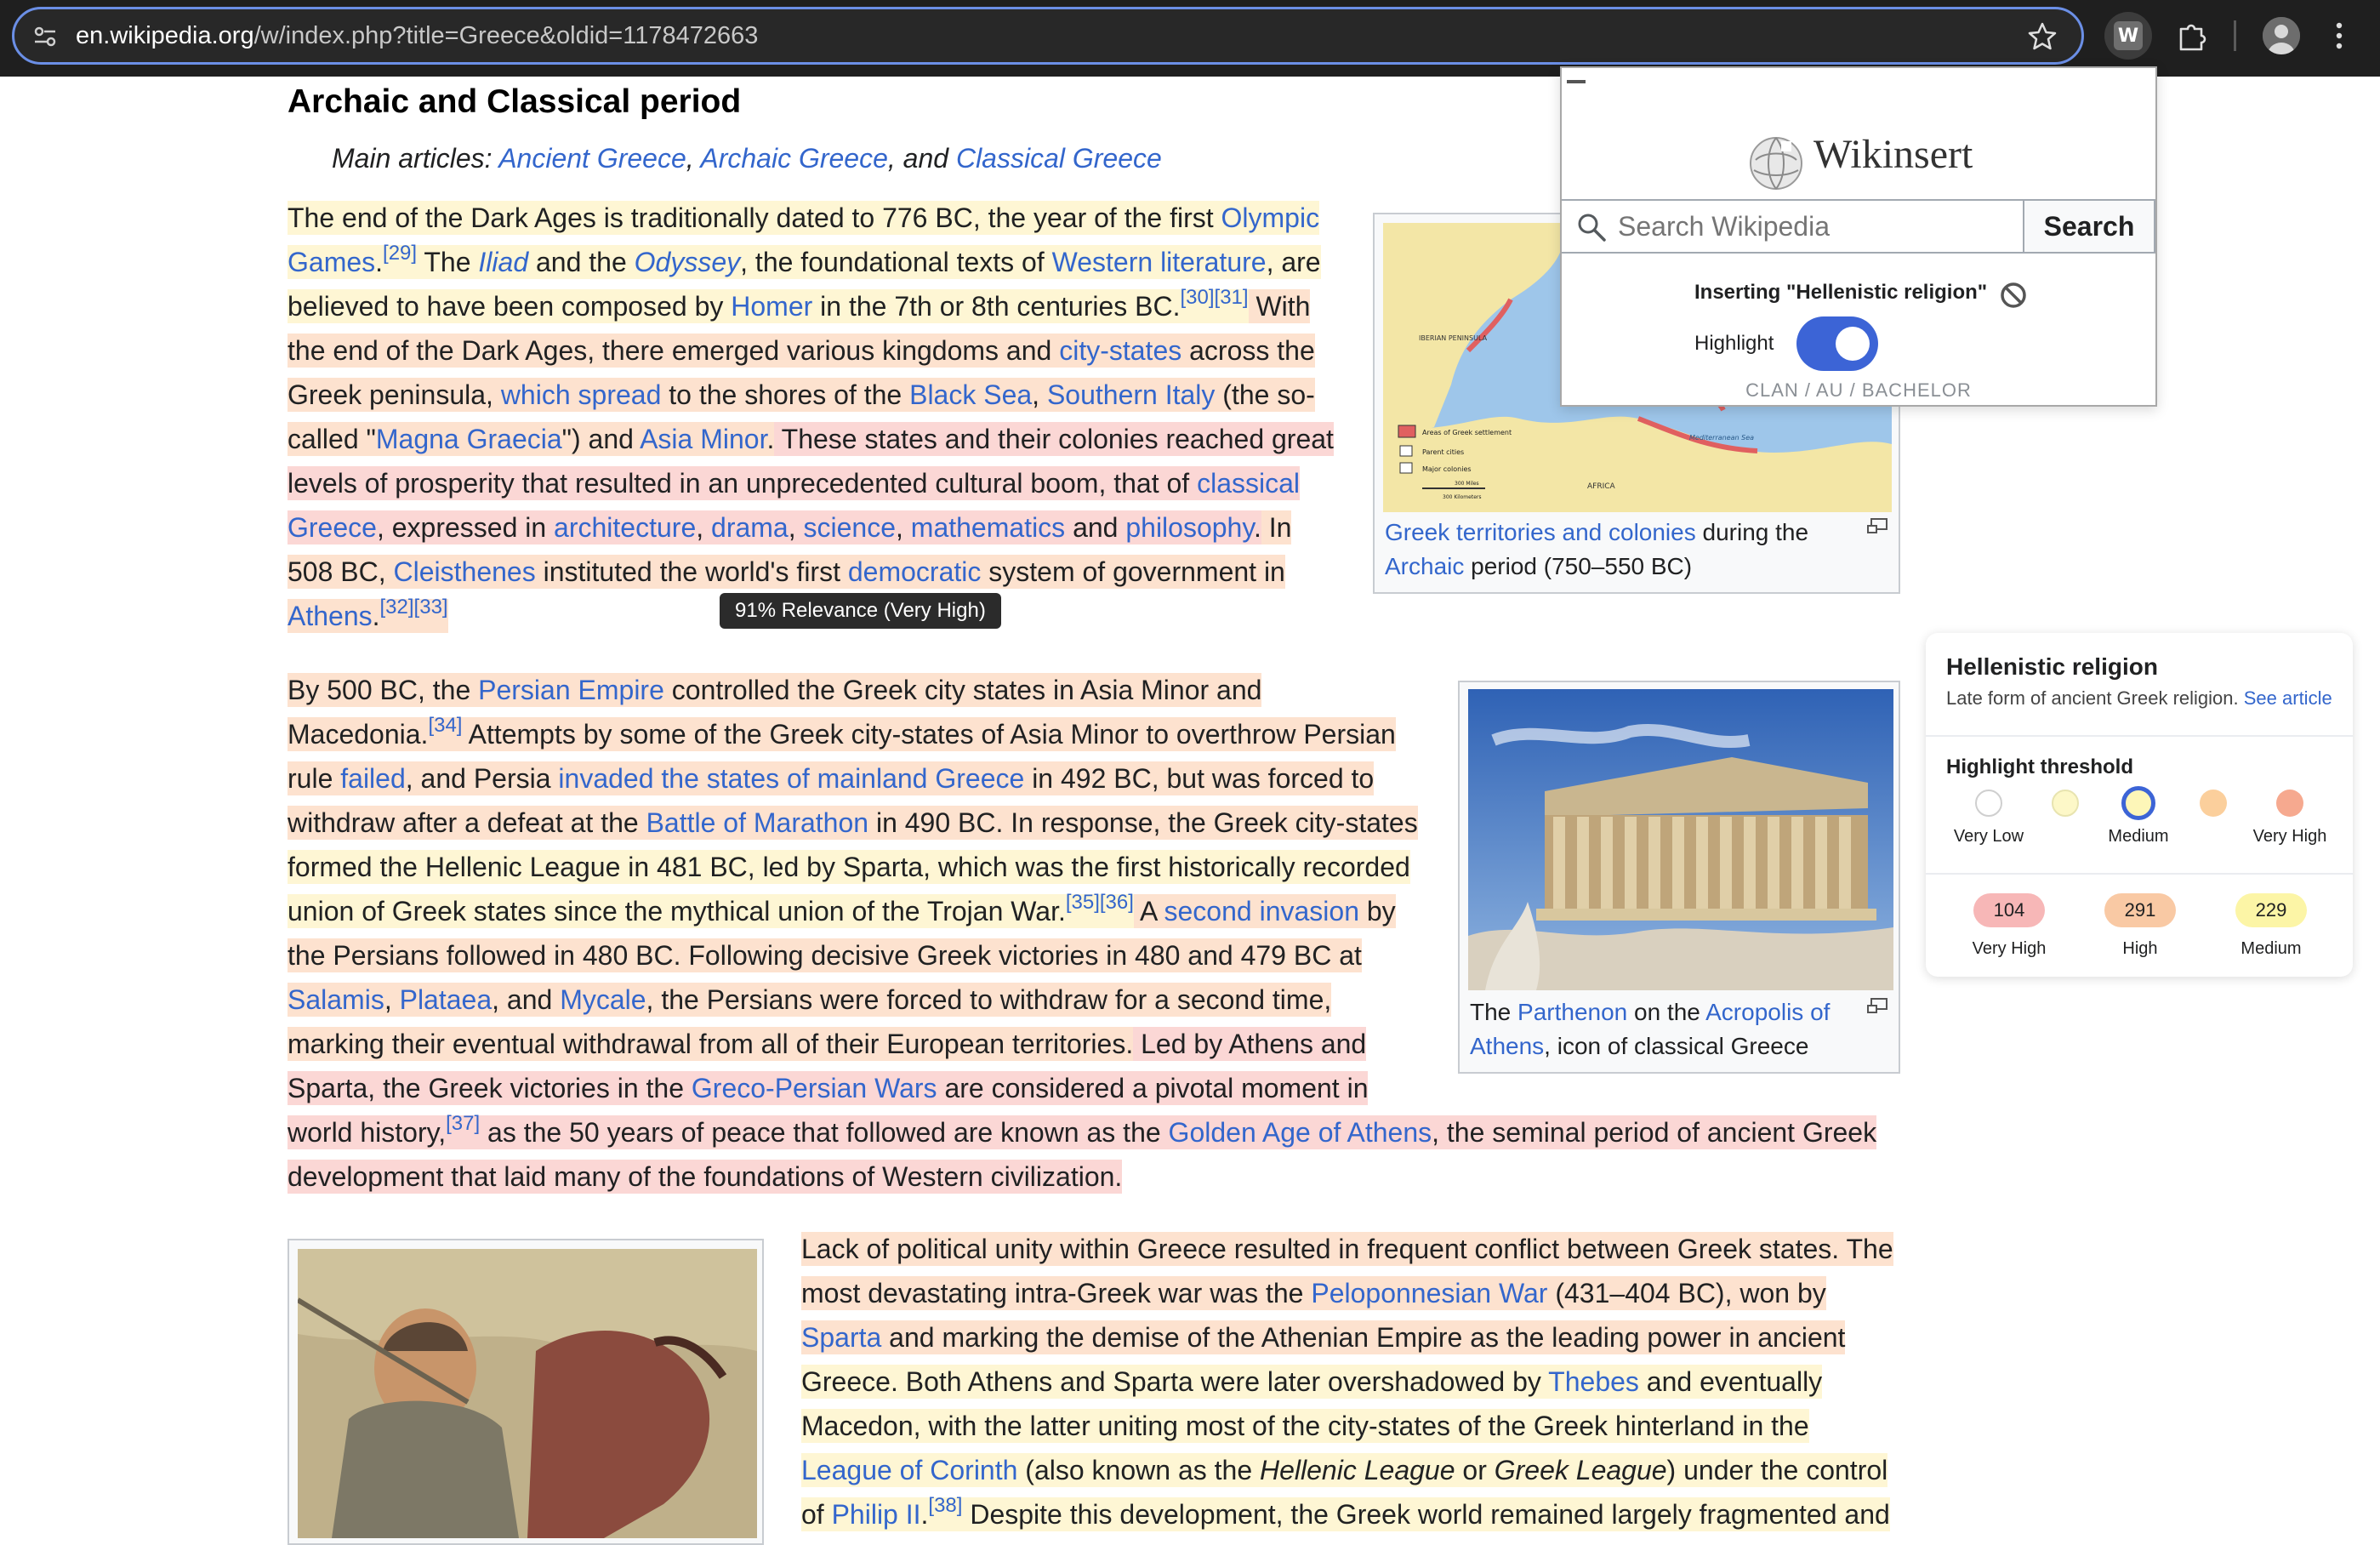  What do you see at coordinates (503, 262) in the screenshot?
I see `link-iliad: Iliad` at bounding box center [503, 262].